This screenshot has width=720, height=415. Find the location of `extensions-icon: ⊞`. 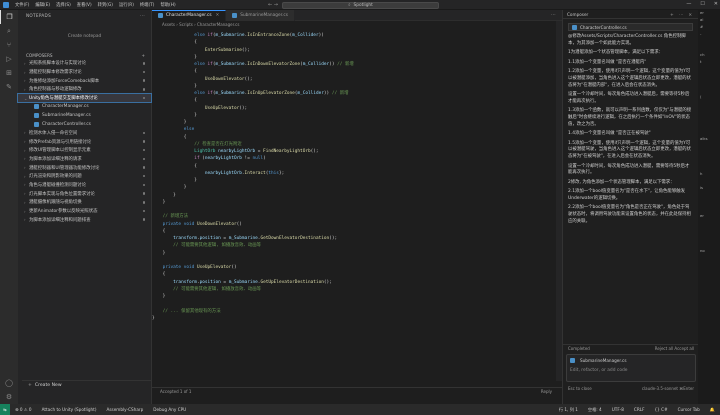

extensions-icon: ⊞ is located at coordinates (9, 73).